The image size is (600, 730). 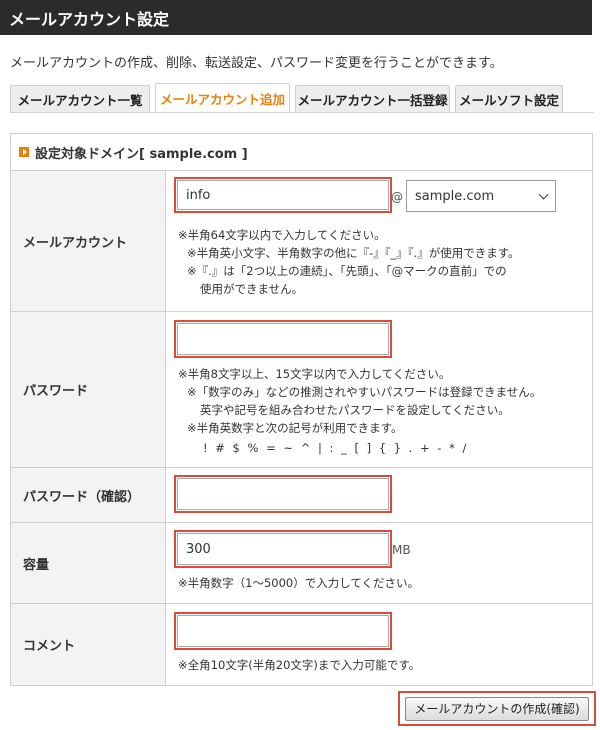 What do you see at coordinates (252, 289) in the screenshot?
I see `account-note-4: 使用ができません。` at bounding box center [252, 289].